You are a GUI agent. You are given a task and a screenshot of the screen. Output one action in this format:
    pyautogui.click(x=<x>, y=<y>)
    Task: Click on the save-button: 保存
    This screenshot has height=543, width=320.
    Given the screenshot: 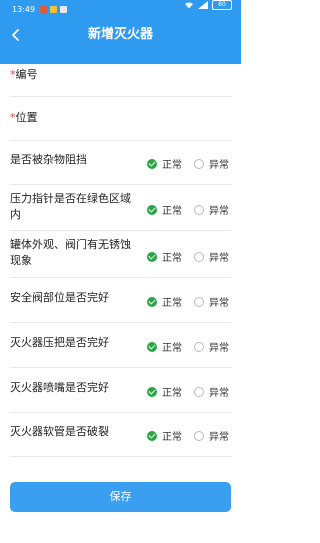 What is the action you would take?
    pyautogui.click(x=120, y=497)
    